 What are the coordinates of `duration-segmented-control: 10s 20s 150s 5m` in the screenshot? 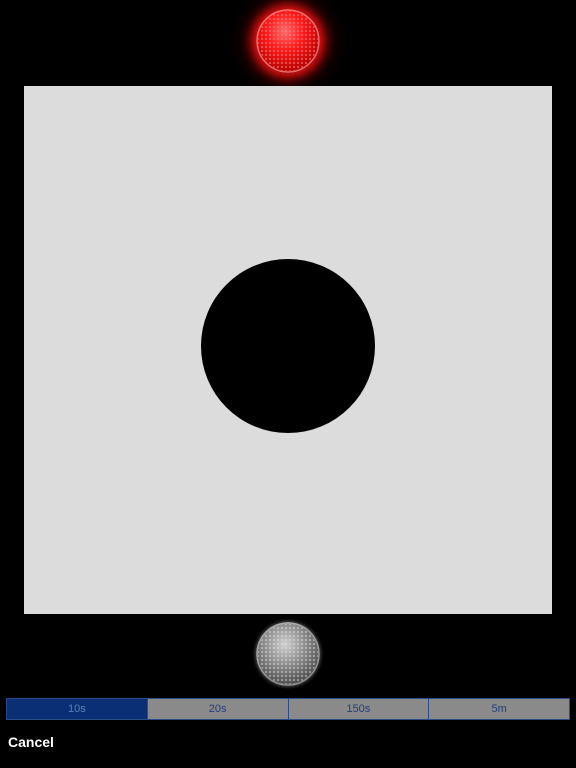 It's located at (288, 709).